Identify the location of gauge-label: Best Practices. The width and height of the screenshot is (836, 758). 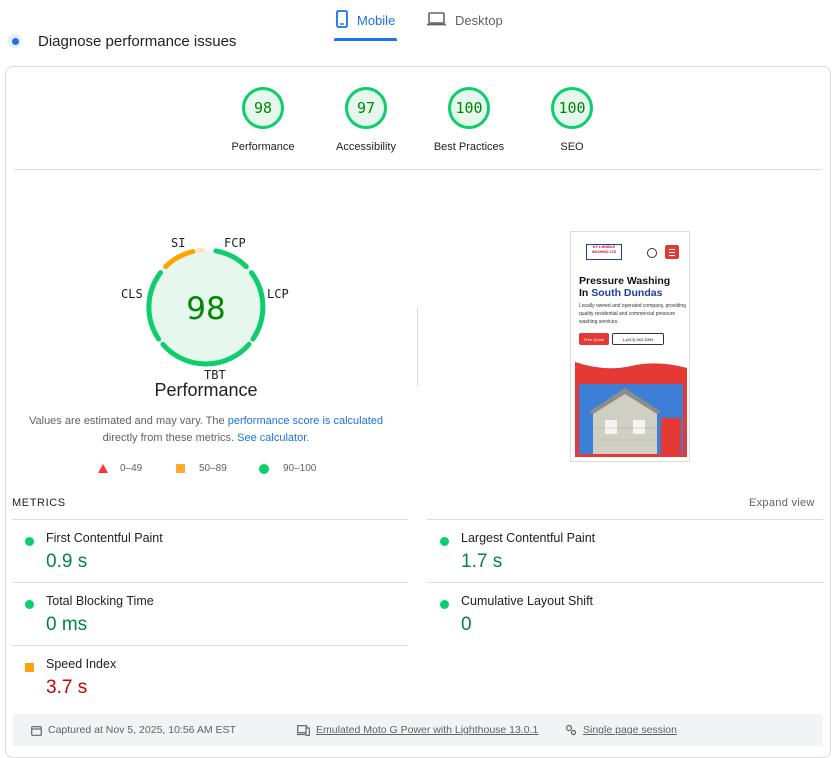
(469, 147).